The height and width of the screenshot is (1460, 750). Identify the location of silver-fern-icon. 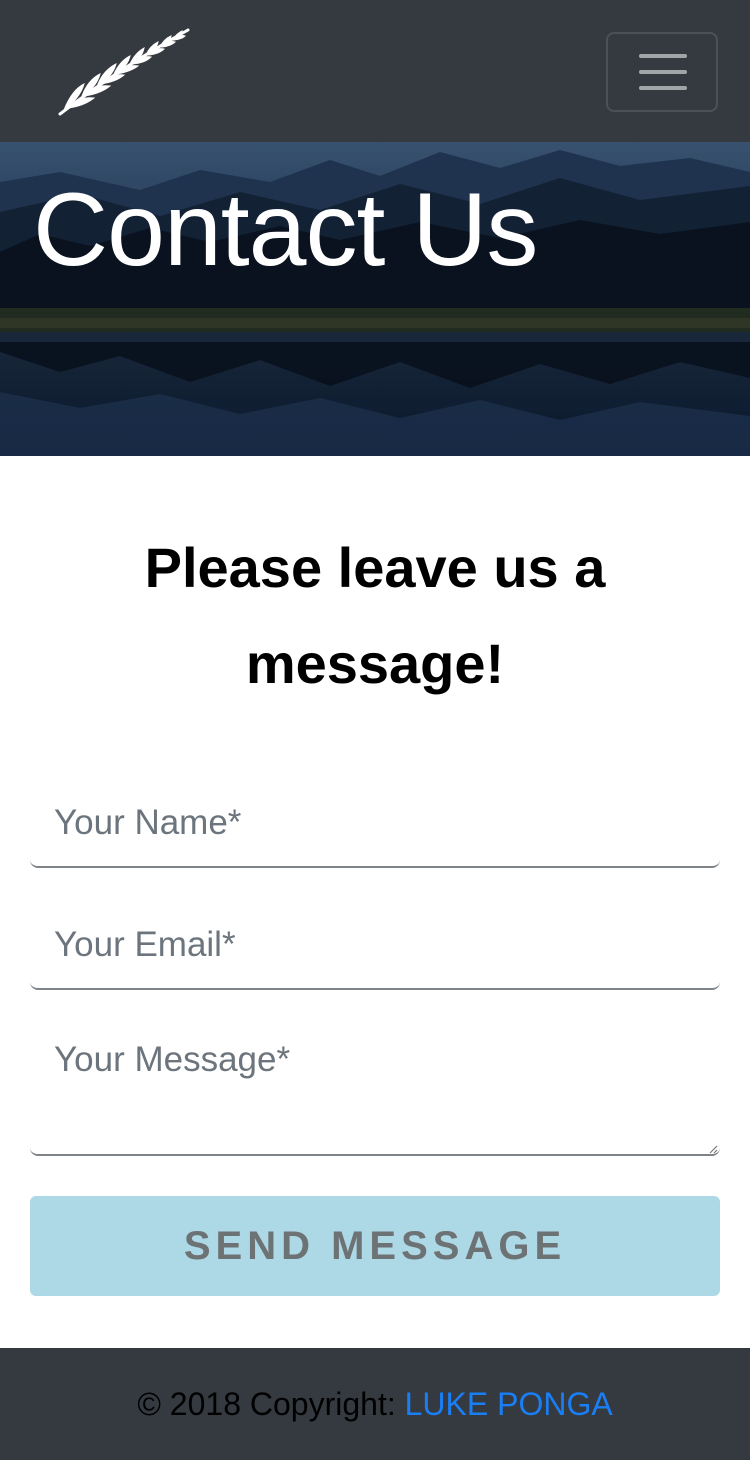
(124, 72).